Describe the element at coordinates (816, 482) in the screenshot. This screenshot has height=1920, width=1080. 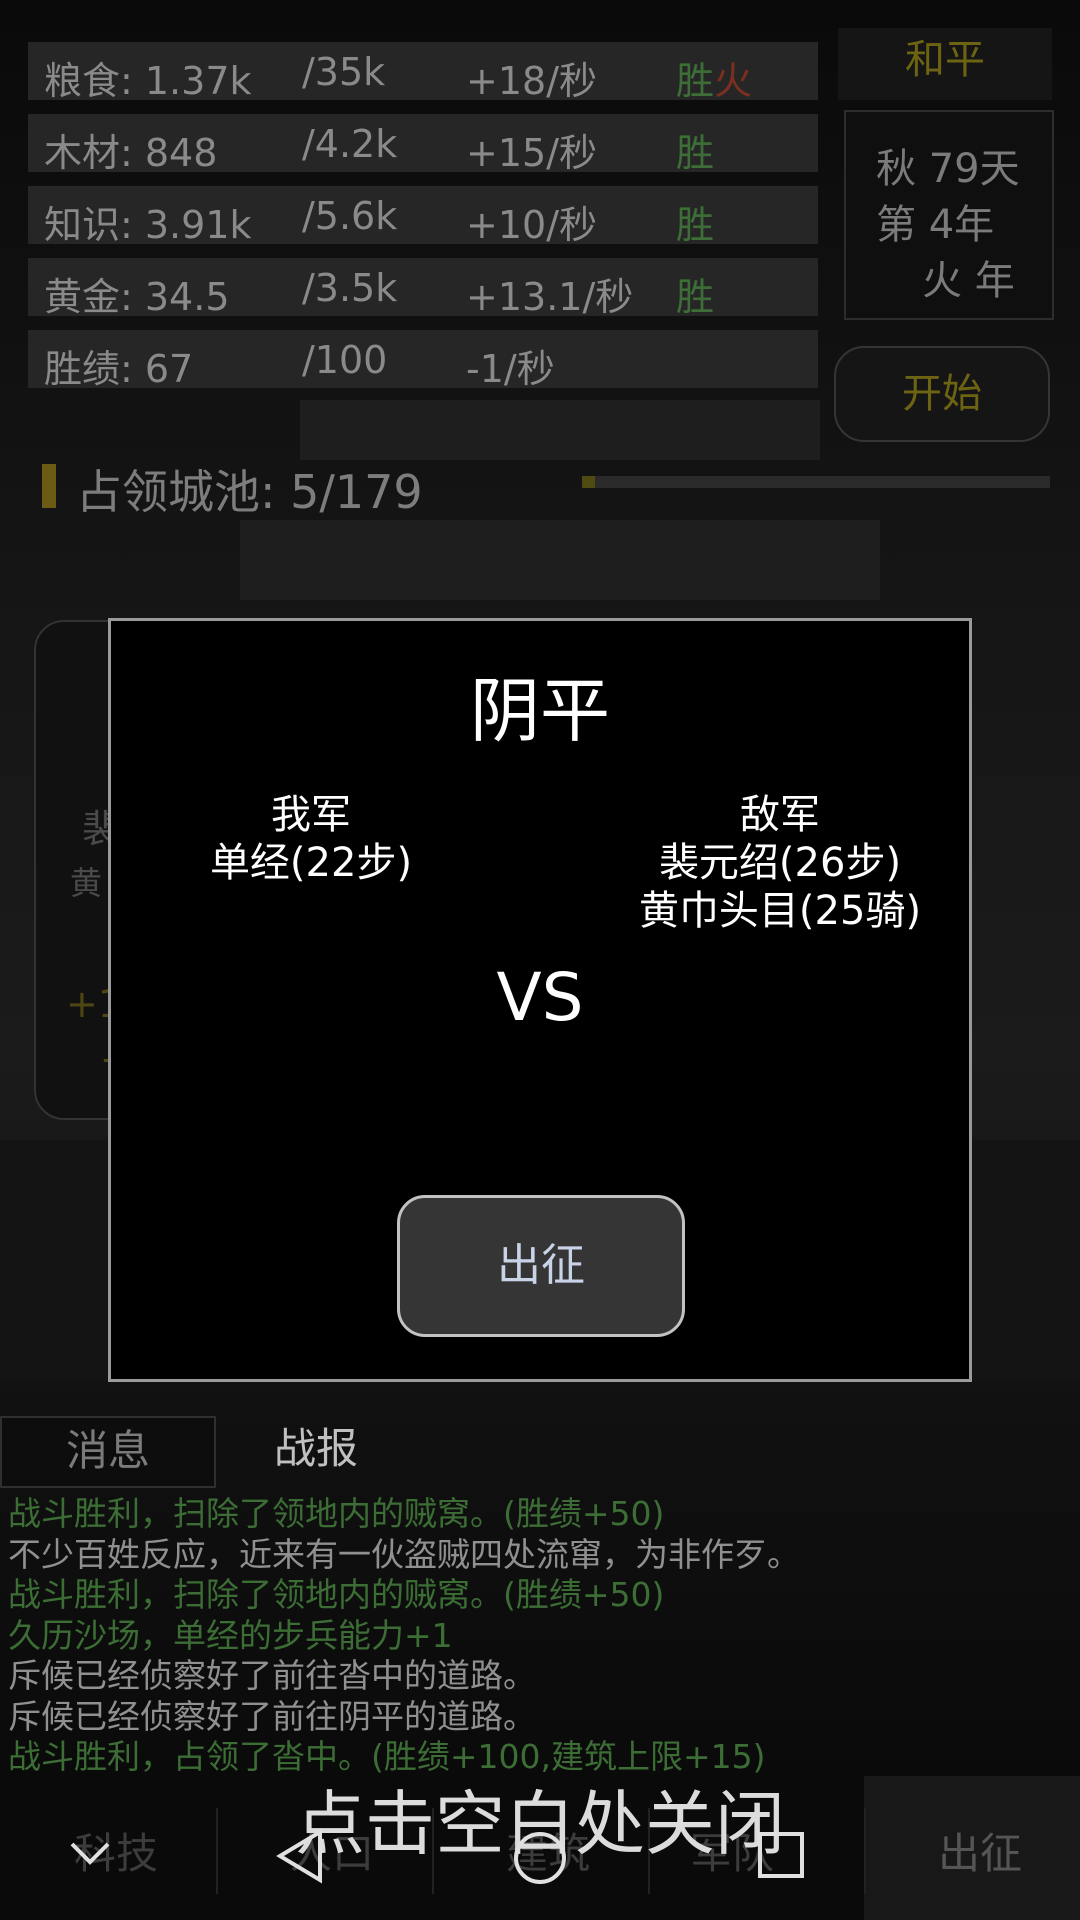
I see `cities-progress-bar` at that location.